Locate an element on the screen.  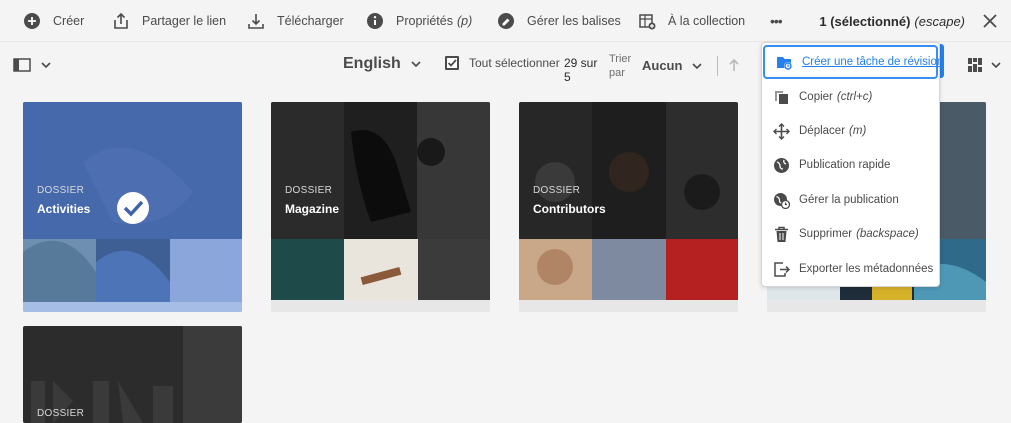
menu-item-shortcut: (backspace) is located at coordinates (887, 234).